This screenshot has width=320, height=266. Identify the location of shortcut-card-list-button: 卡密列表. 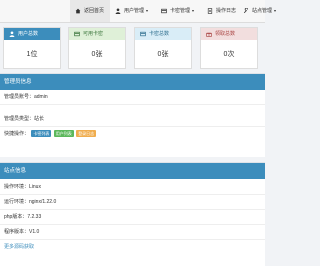
(41, 134).